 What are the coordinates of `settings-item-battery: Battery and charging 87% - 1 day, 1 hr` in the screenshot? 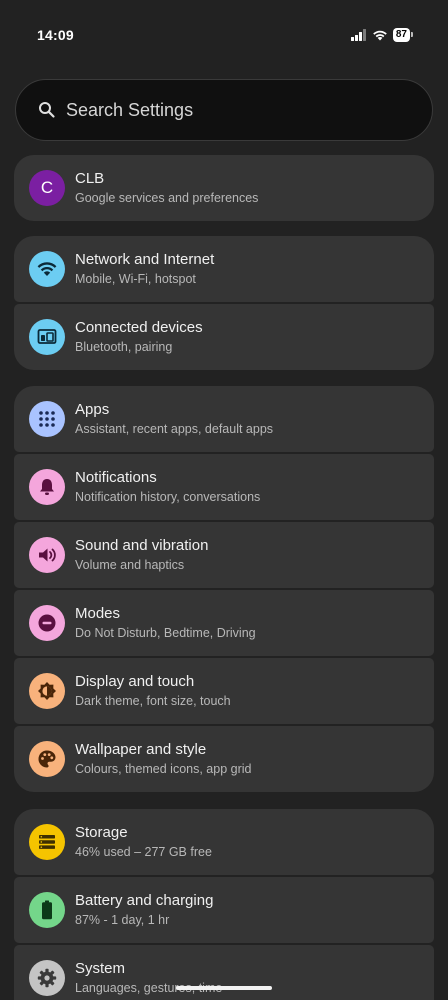 It's located at (224, 910).